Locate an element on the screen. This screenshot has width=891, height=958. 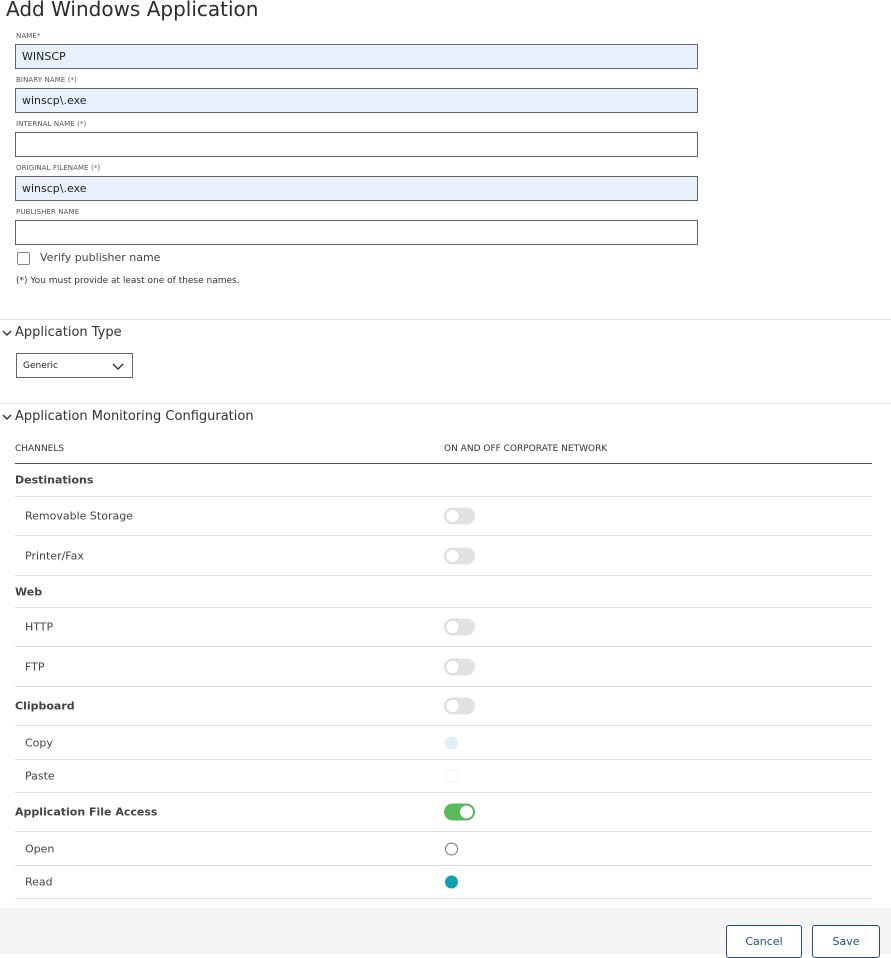
verify-publisher-checkbox is located at coordinates (23, 258).